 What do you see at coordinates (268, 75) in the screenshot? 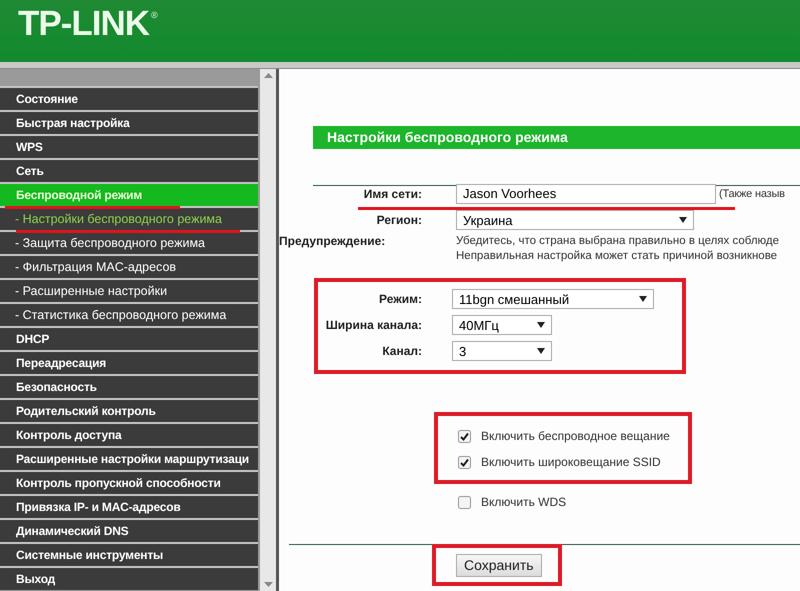
I see `scroll-up-icon` at bounding box center [268, 75].